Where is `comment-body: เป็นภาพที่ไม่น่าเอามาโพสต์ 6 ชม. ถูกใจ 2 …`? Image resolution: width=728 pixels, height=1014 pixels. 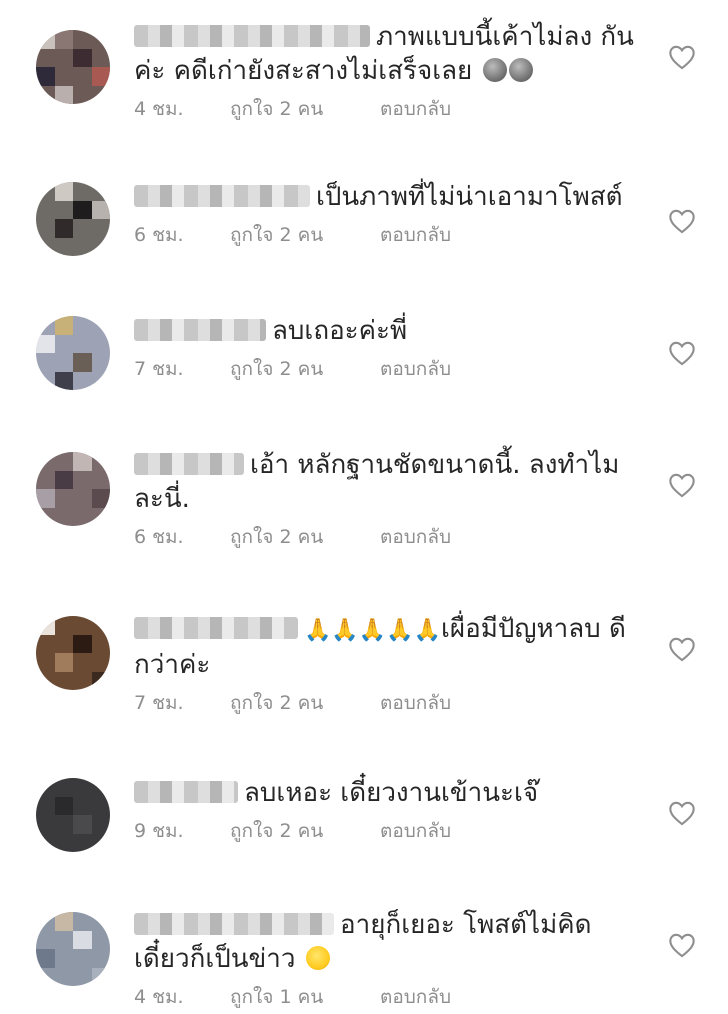
comment-body: เป็นภาพที่ไม่น่าเอามาโพสต์ 6 ชม. ถูกใจ 2 … is located at coordinates (394, 214).